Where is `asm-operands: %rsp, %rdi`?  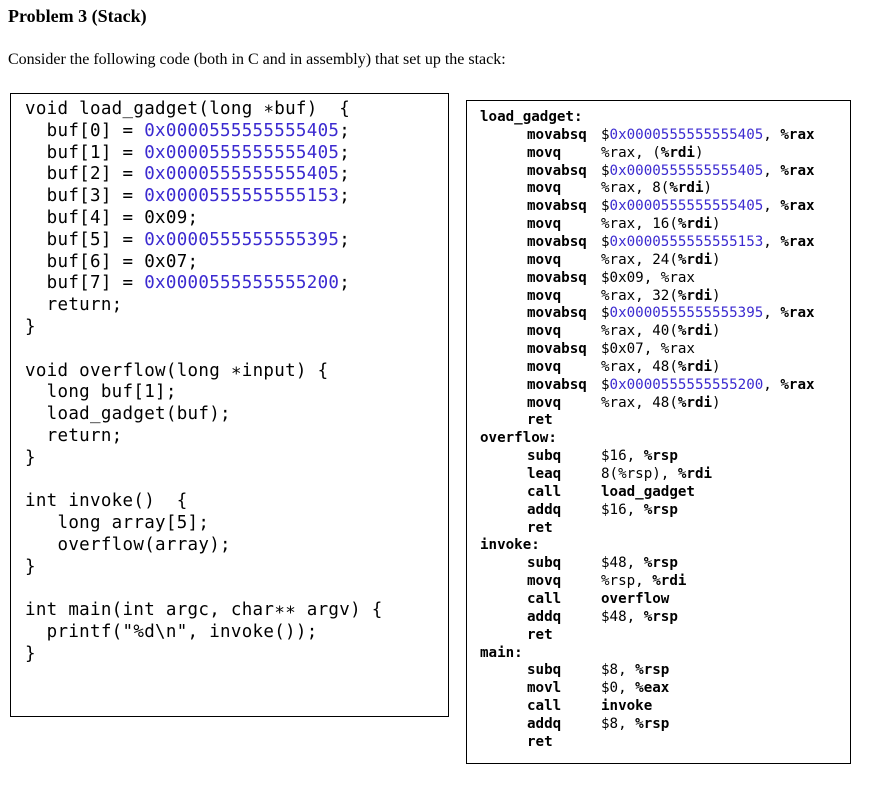 asm-operands: %rsp, %rdi is located at coordinates (643, 581).